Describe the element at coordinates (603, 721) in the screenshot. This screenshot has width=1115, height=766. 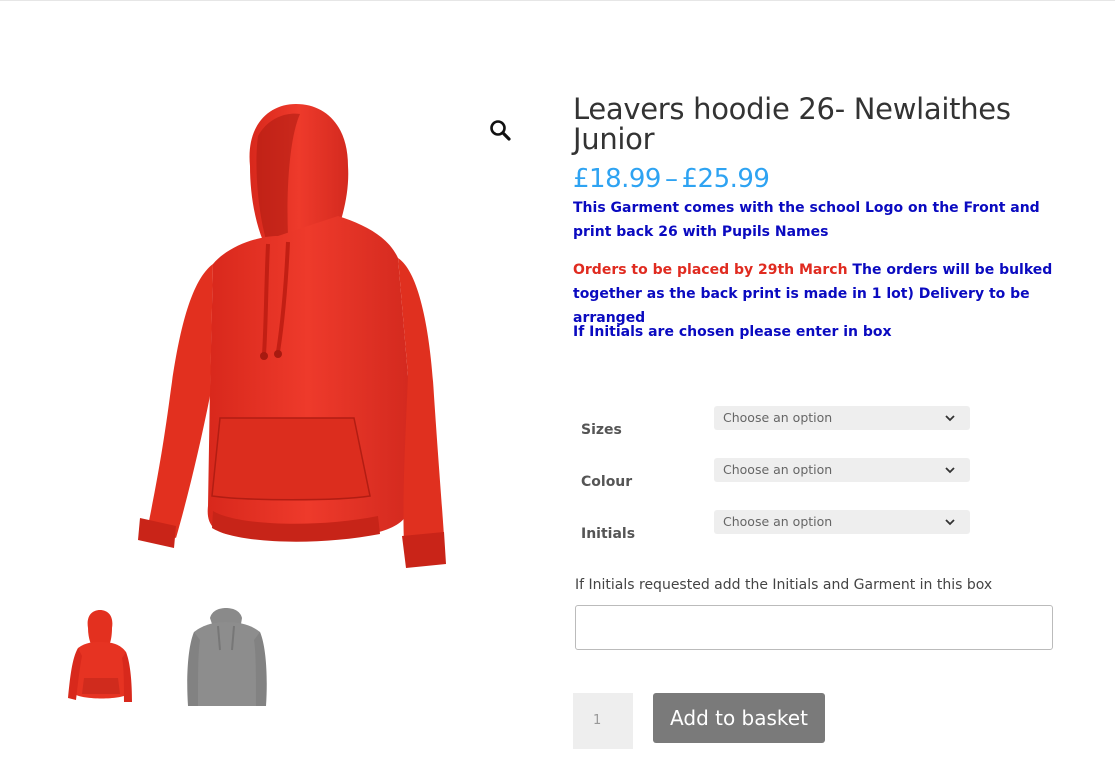
I see `quantity-input: 1` at that location.